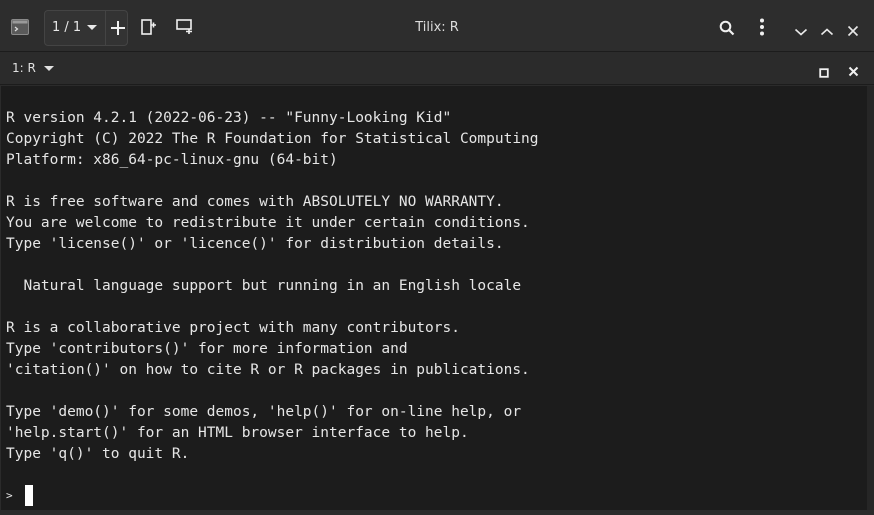 The width and height of the screenshot is (874, 515). I want to click on session-dropdown-button: 1 / 1, so click(74, 28).